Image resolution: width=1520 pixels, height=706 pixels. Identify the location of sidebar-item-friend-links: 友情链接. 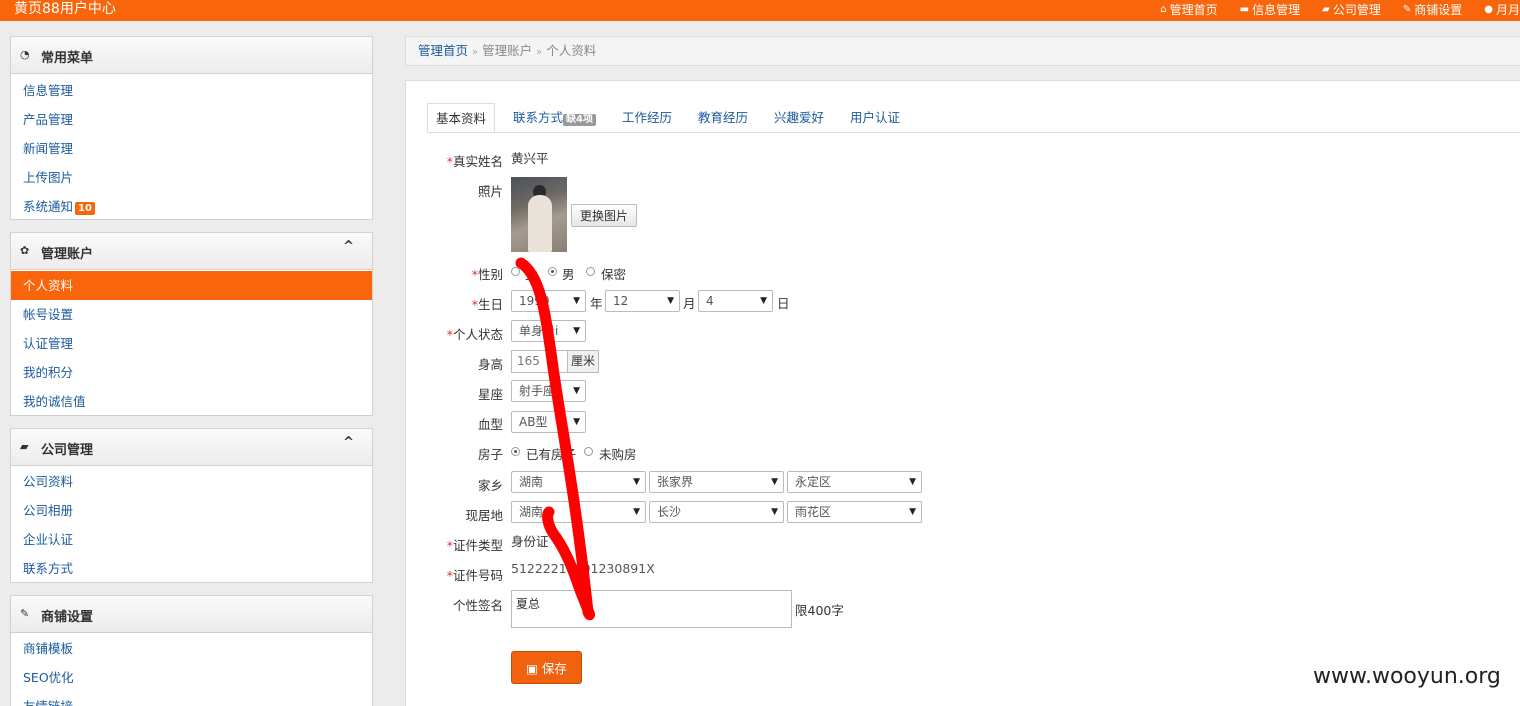
(191, 699).